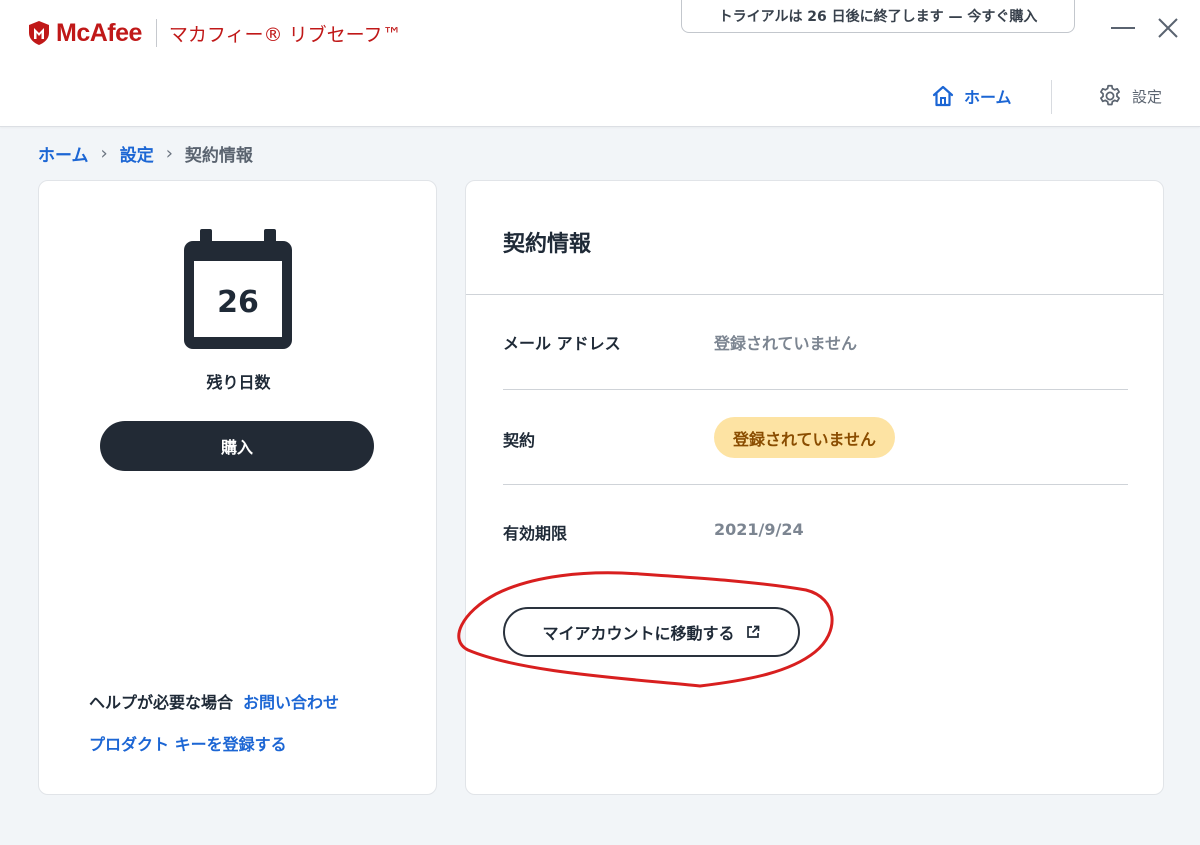 This screenshot has height=845, width=1200. I want to click on register-product-key-link: プロダクト キーを登録する, so click(188, 743).